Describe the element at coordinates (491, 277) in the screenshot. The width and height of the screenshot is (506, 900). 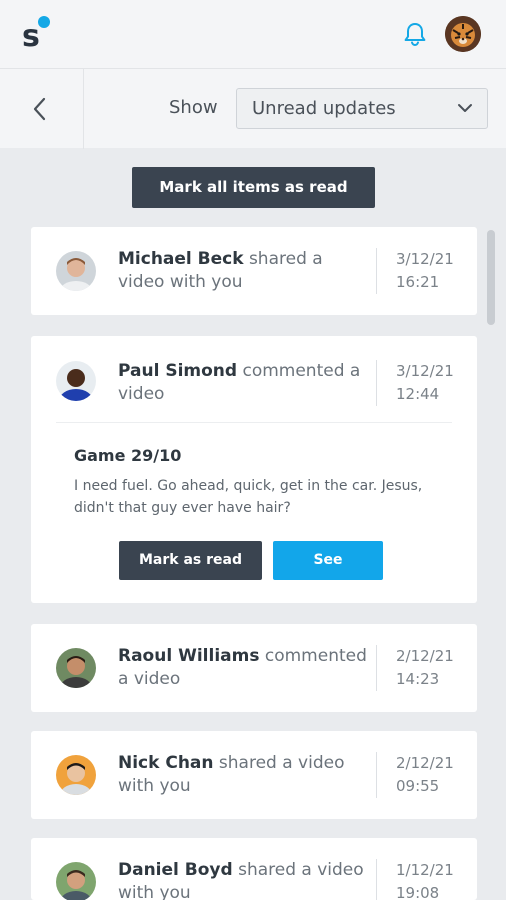
I see `scrollbar-thumb` at that location.